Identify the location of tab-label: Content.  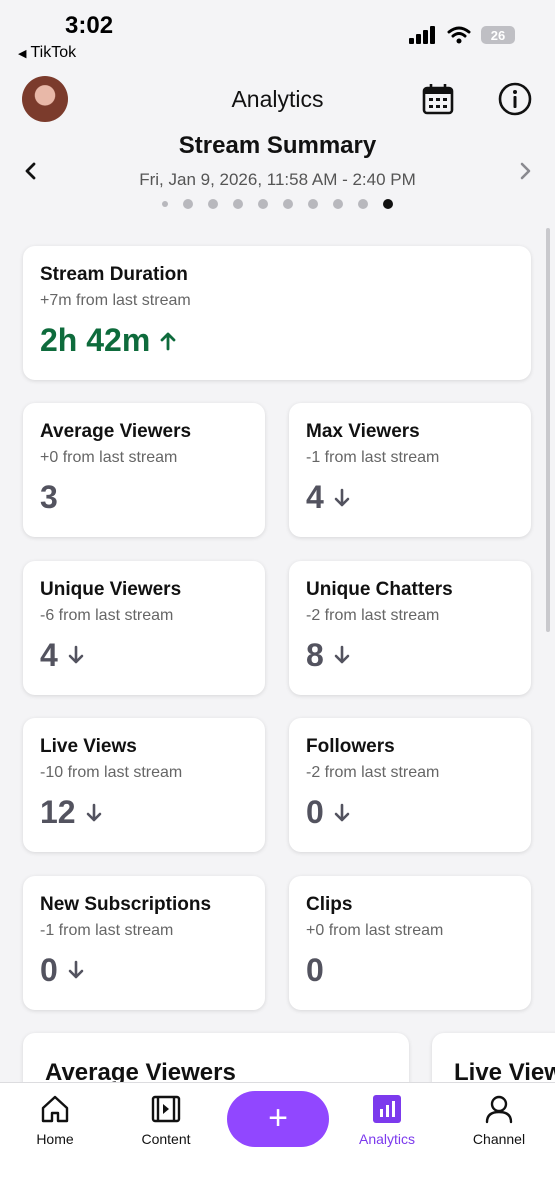
(166, 1139).